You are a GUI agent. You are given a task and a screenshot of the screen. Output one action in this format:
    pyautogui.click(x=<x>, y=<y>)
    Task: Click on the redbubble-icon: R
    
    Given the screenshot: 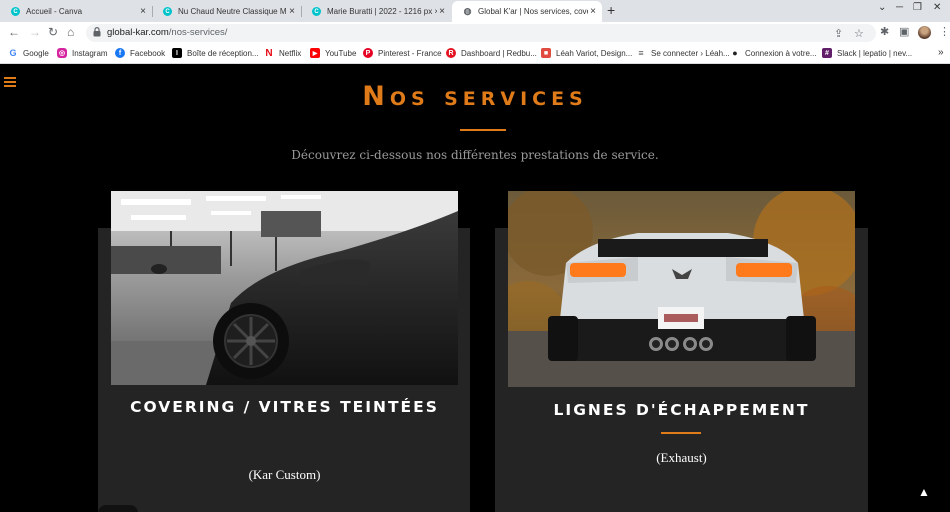 What is the action you would take?
    pyautogui.click(x=451, y=53)
    